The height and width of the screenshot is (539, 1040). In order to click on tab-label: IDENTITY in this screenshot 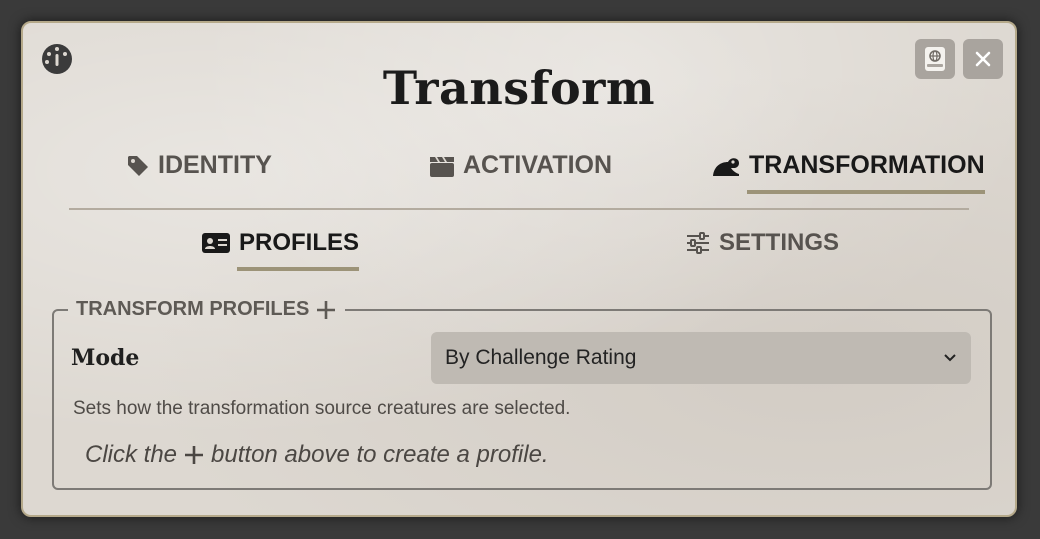, I will do `click(215, 165)`.